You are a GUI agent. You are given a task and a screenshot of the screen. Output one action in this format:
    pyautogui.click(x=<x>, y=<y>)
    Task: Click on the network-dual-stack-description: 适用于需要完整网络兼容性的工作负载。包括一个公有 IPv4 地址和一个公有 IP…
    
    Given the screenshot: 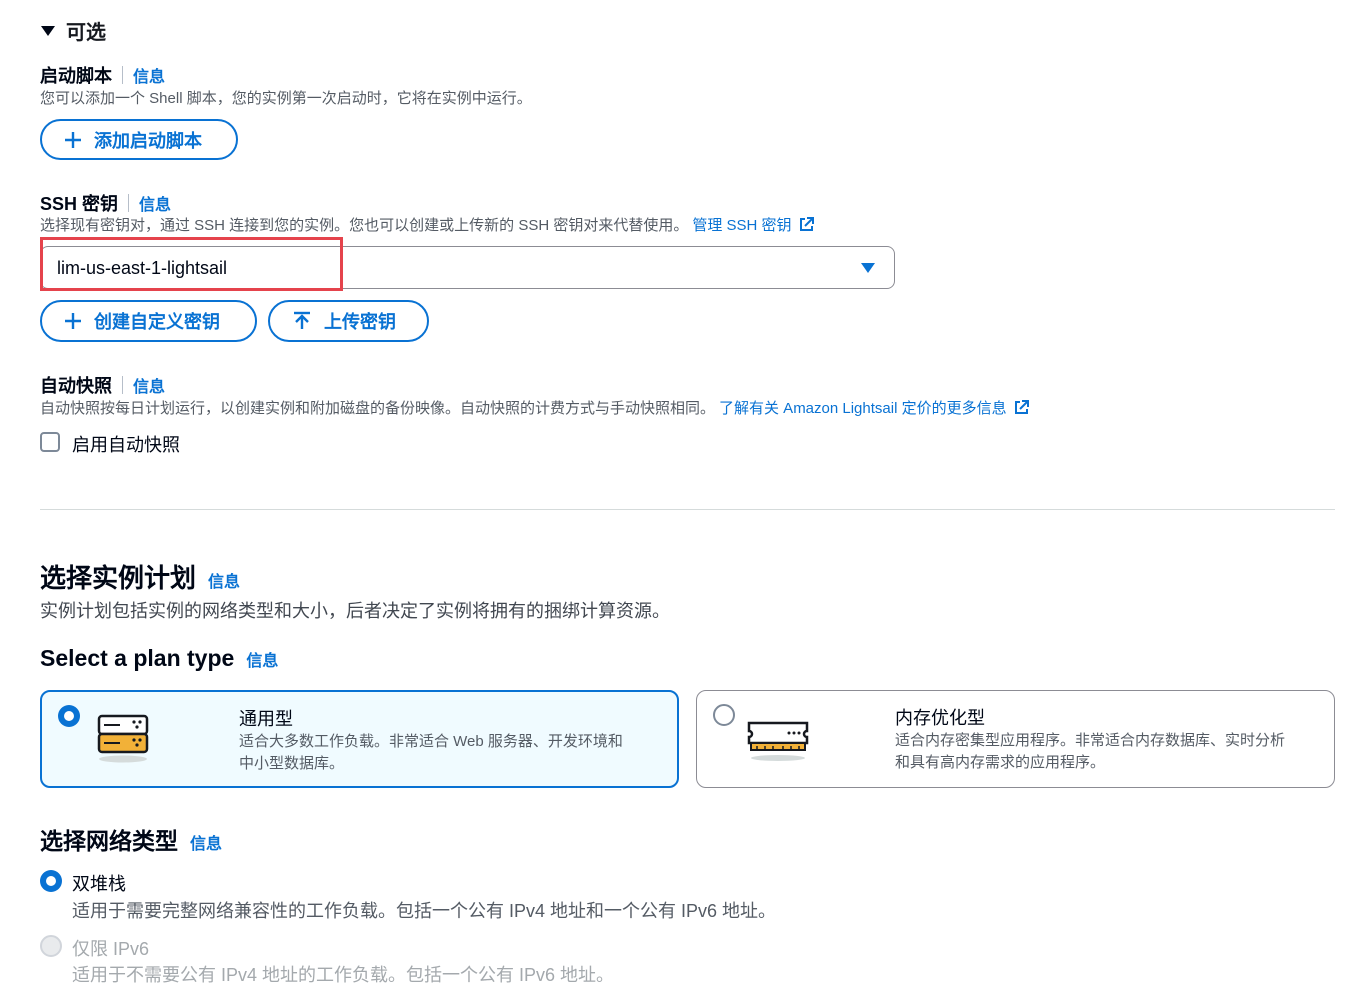 What is the action you would take?
    pyautogui.click(x=424, y=911)
    